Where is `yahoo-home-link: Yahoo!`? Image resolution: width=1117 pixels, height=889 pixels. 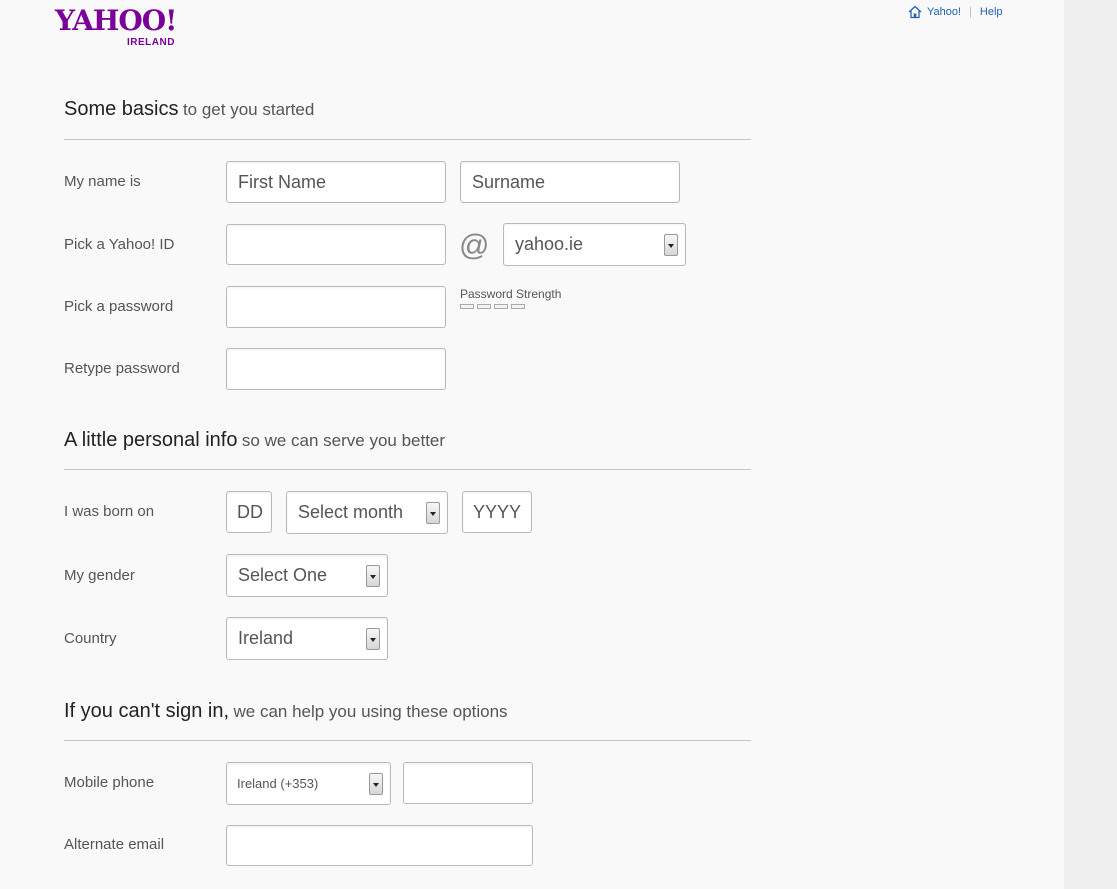 yahoo-home-link: Yahoo! is located at coordinates (944, 12).